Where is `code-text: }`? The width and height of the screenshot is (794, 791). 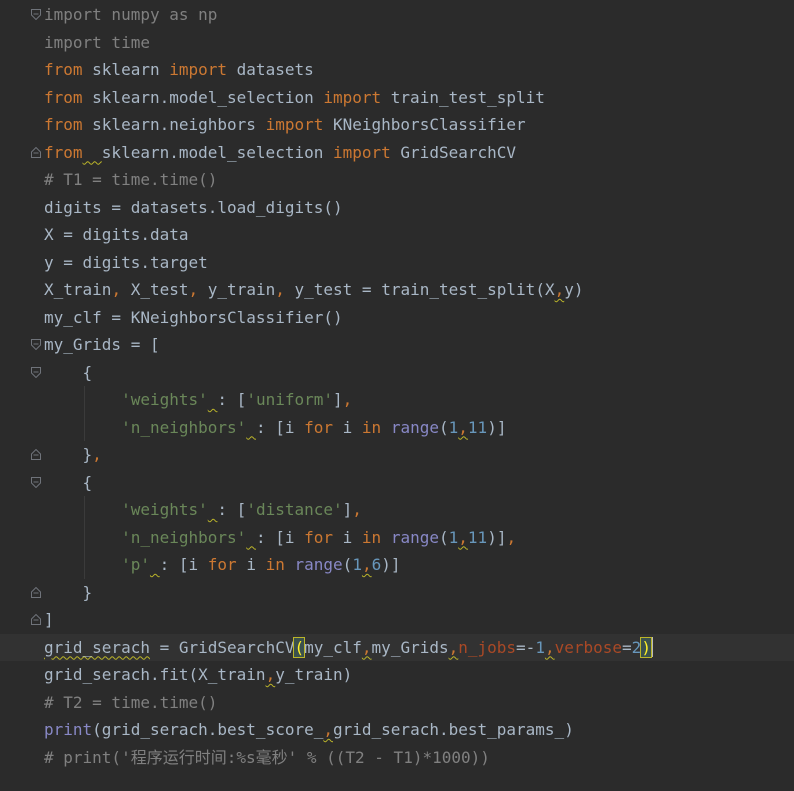
code-text: } is located at coordinates (68, 592).